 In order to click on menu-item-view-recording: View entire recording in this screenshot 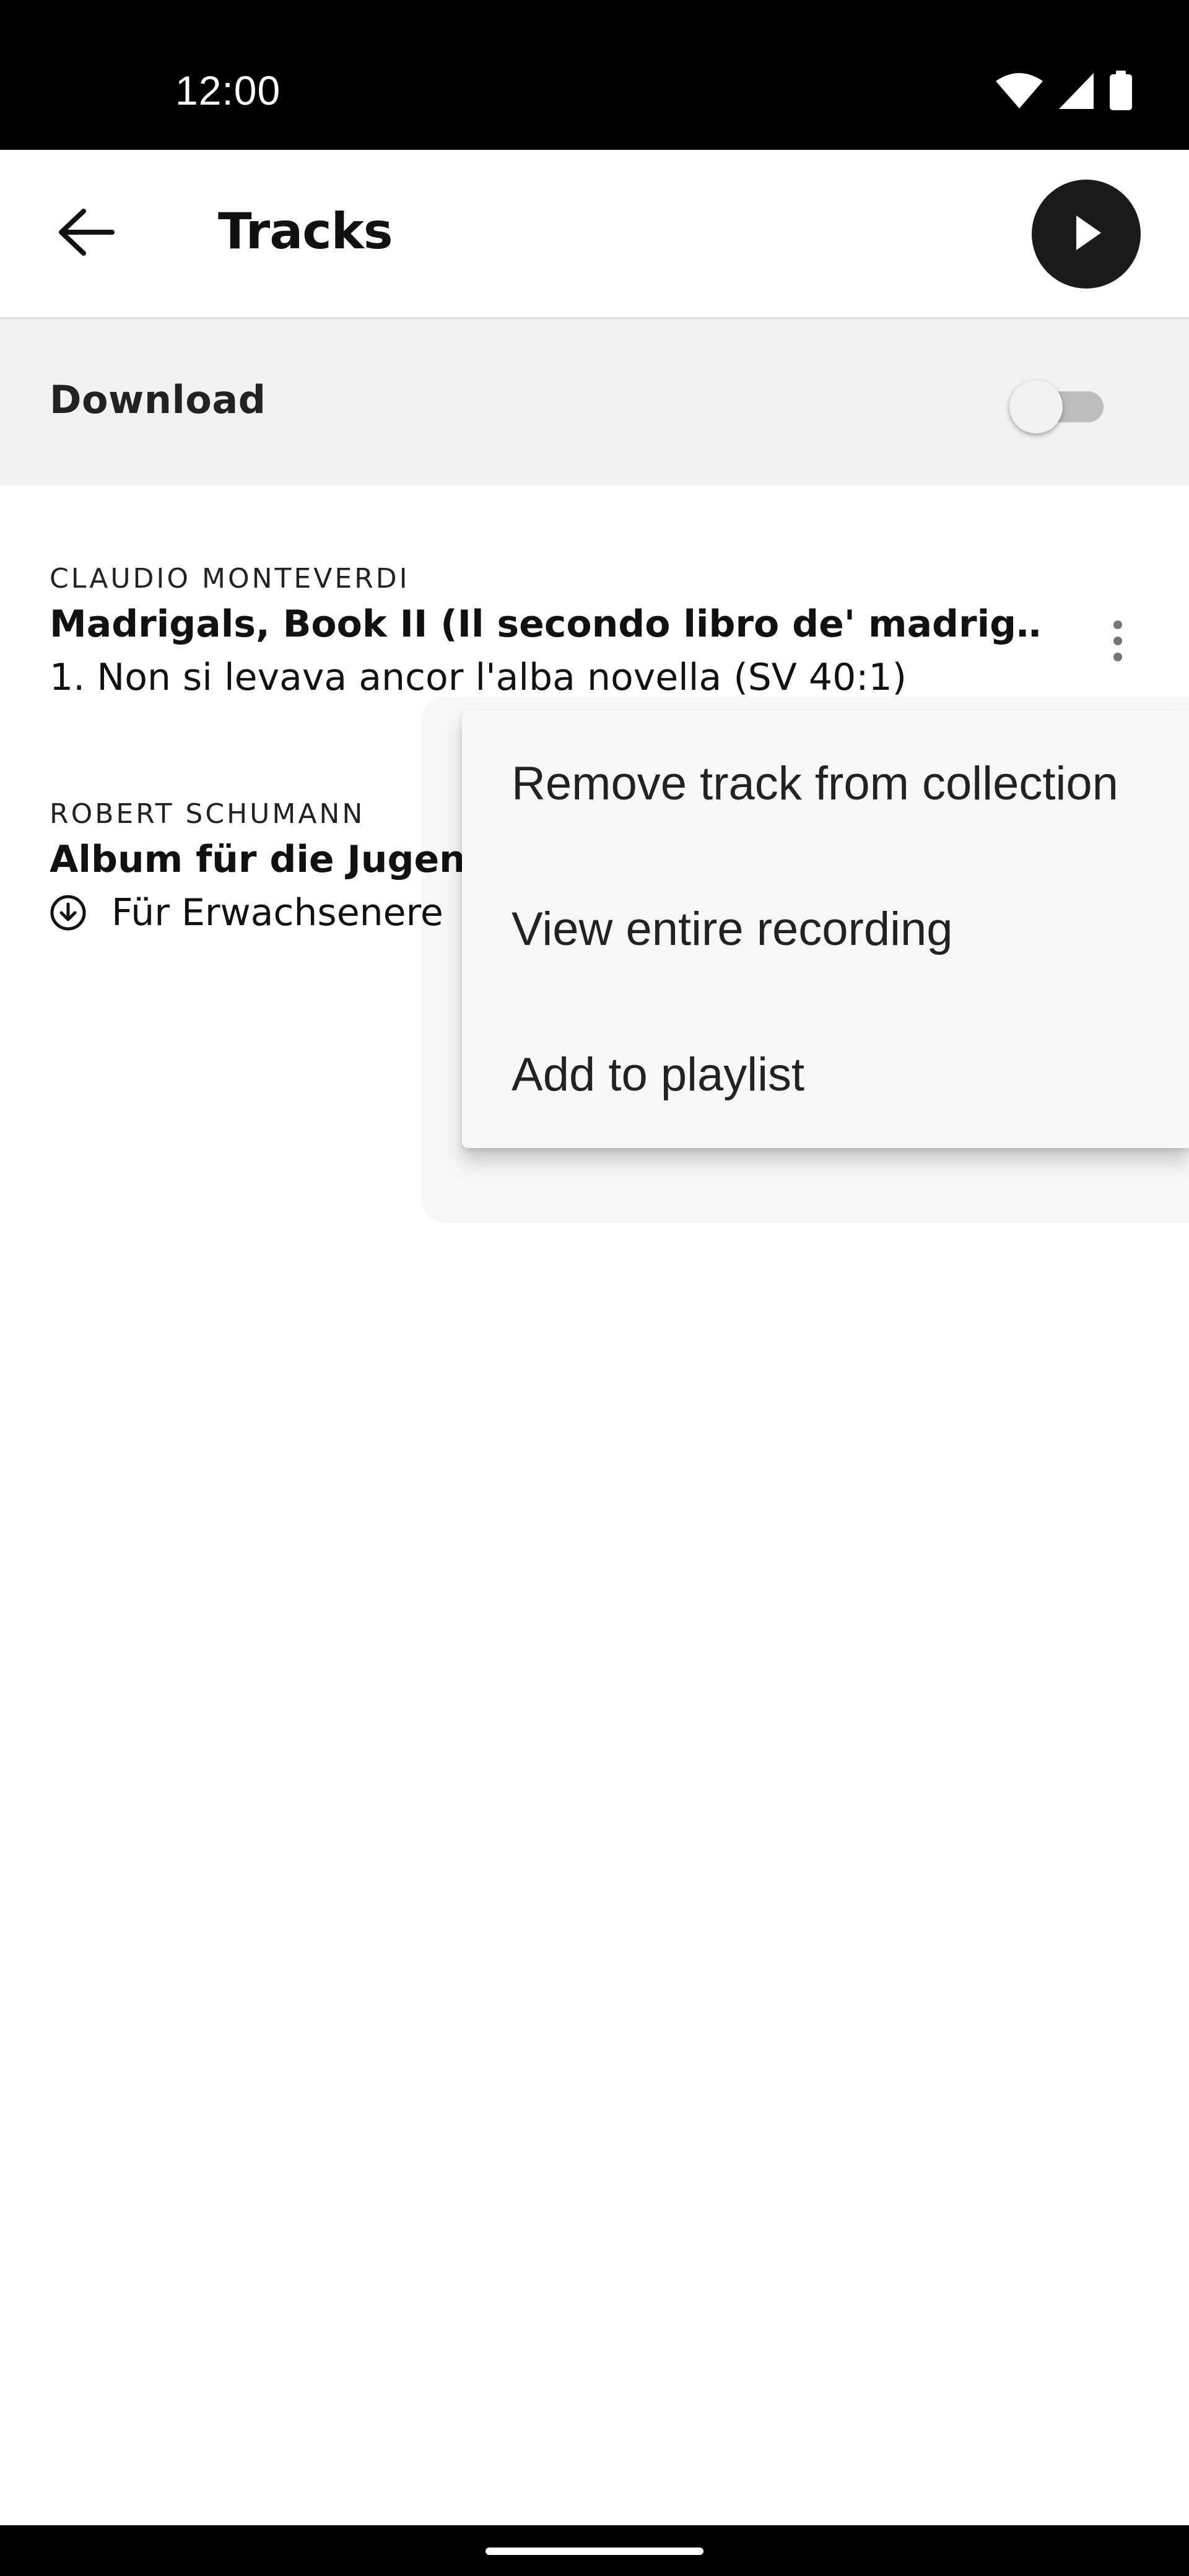, I will do `click(825, 929)`.